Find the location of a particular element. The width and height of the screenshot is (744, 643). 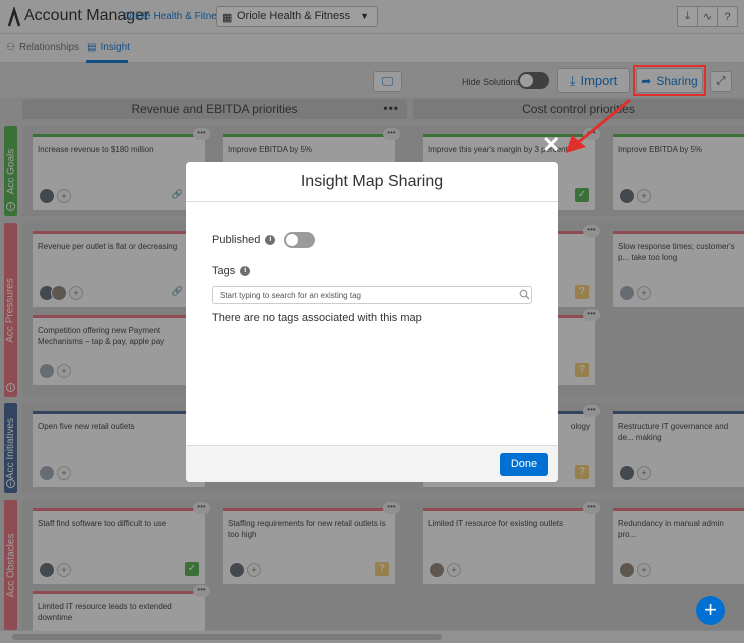

published-label: Published is located at coordinates (236, 240).